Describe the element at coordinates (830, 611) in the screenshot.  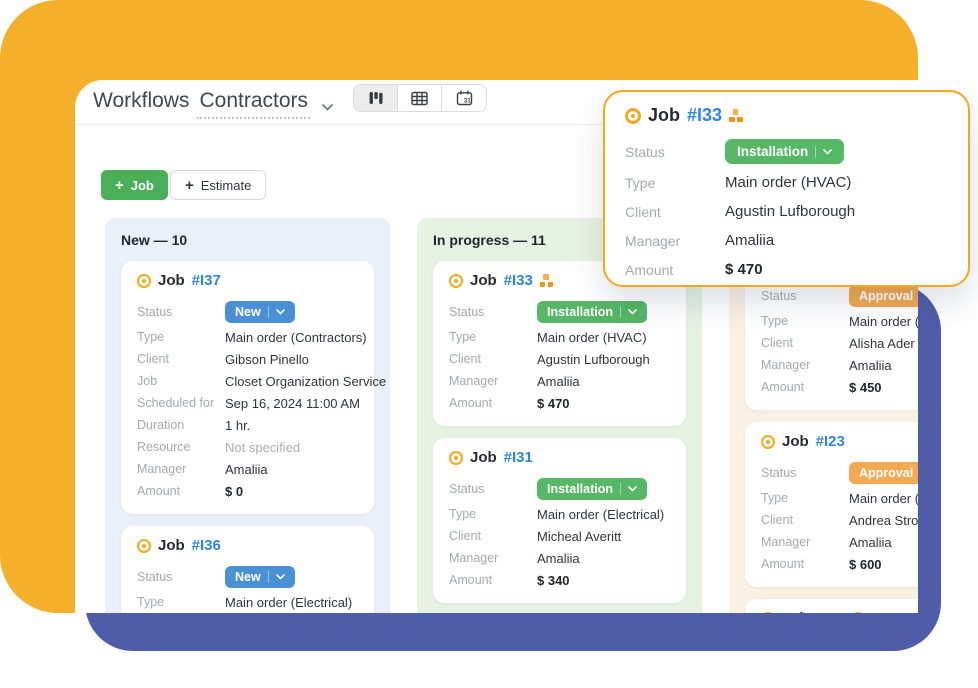
I see `job-id-link: #I22` at that location.